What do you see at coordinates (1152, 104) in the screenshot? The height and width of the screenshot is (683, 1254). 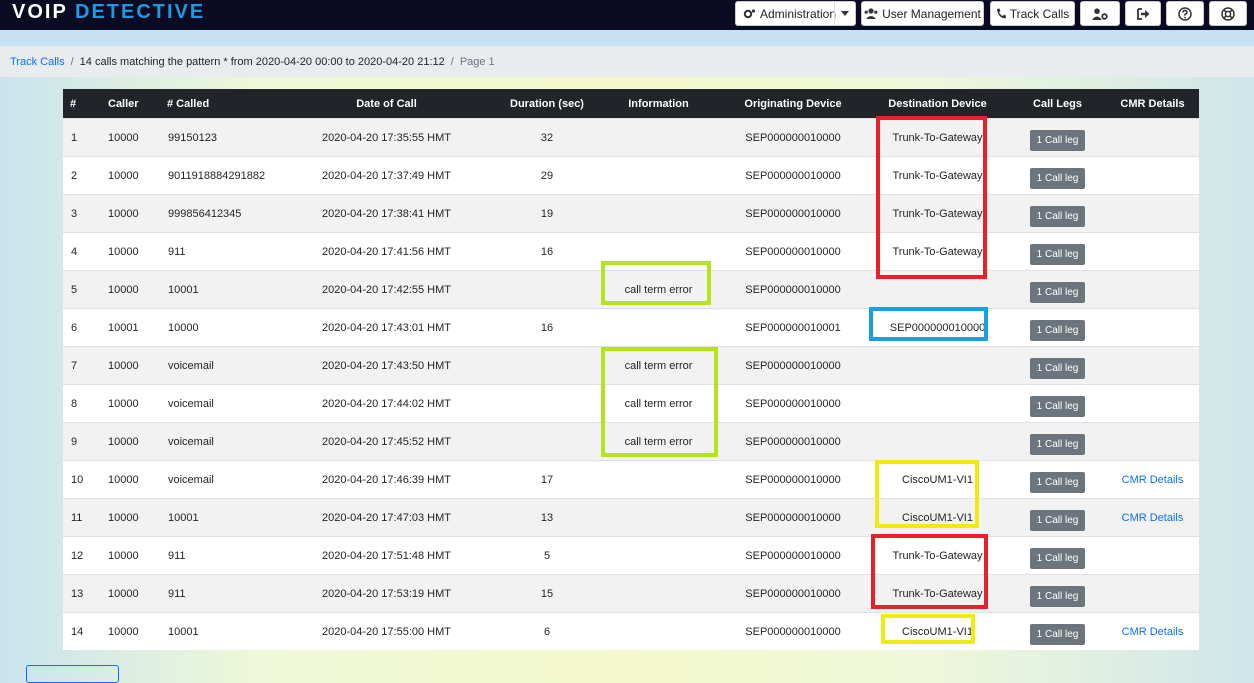 I see `header-cmr-details: CMR Details` at bounding box center [1152, 104].